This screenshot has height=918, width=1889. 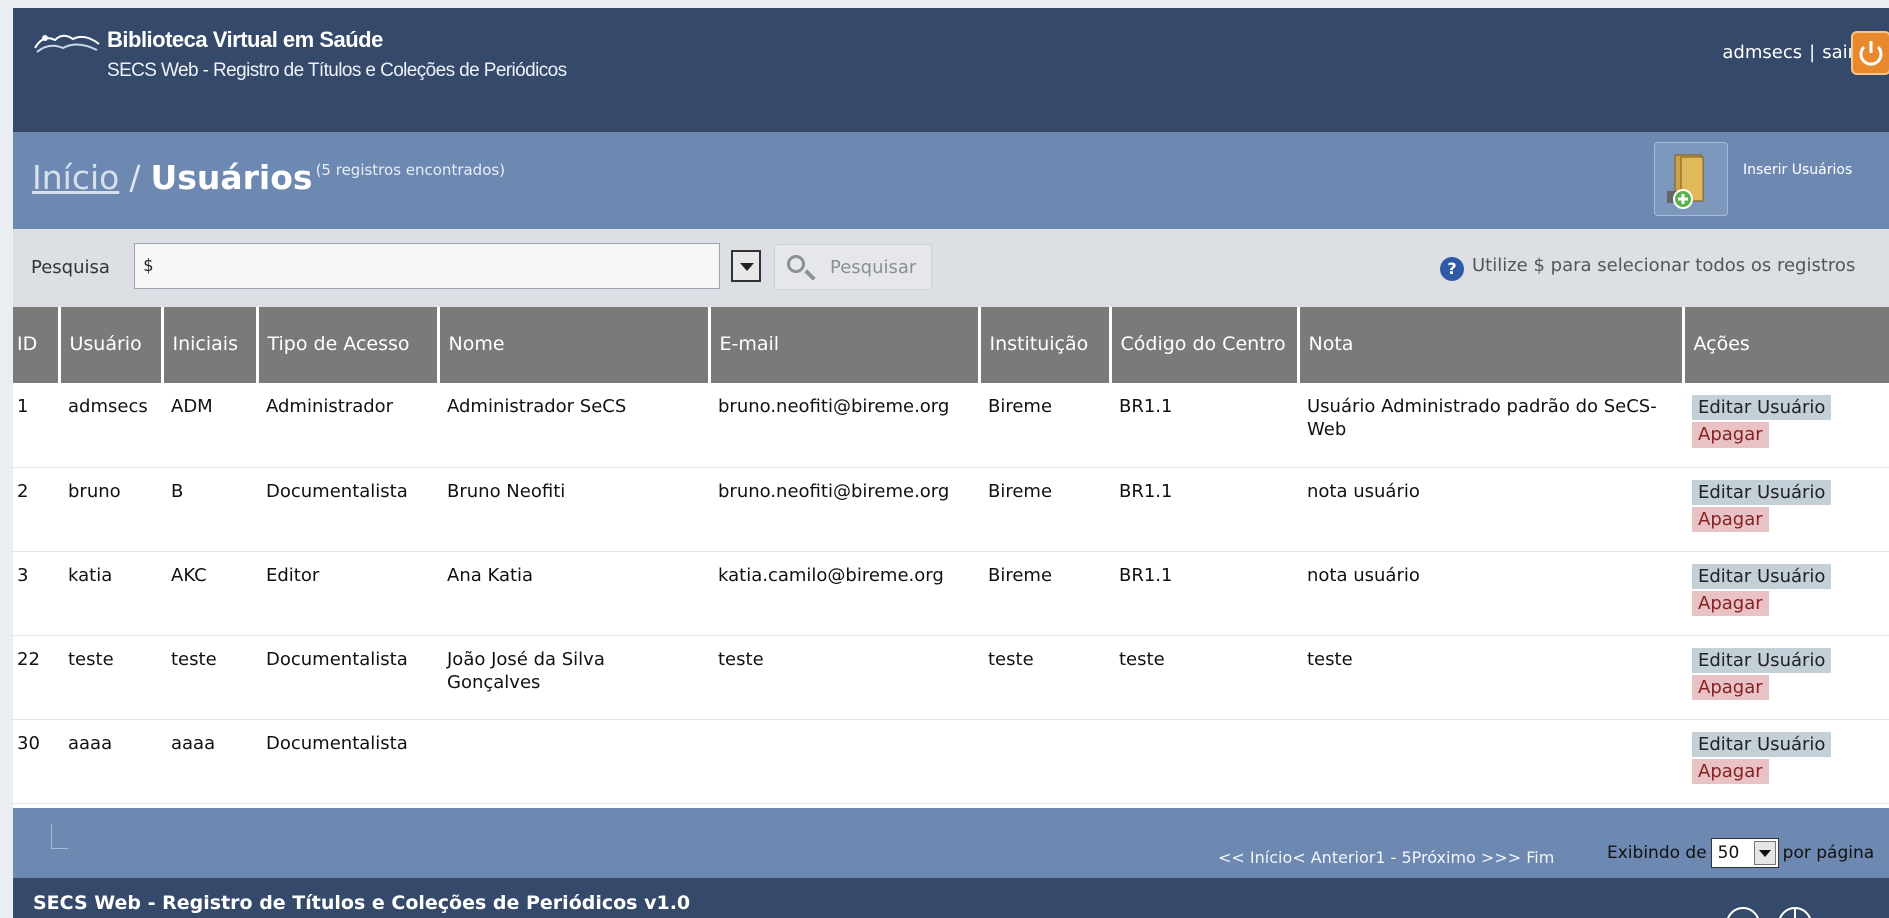 I want to click on page-size-control: Exibindo de 50 por página, so click(x=1740, y=853).